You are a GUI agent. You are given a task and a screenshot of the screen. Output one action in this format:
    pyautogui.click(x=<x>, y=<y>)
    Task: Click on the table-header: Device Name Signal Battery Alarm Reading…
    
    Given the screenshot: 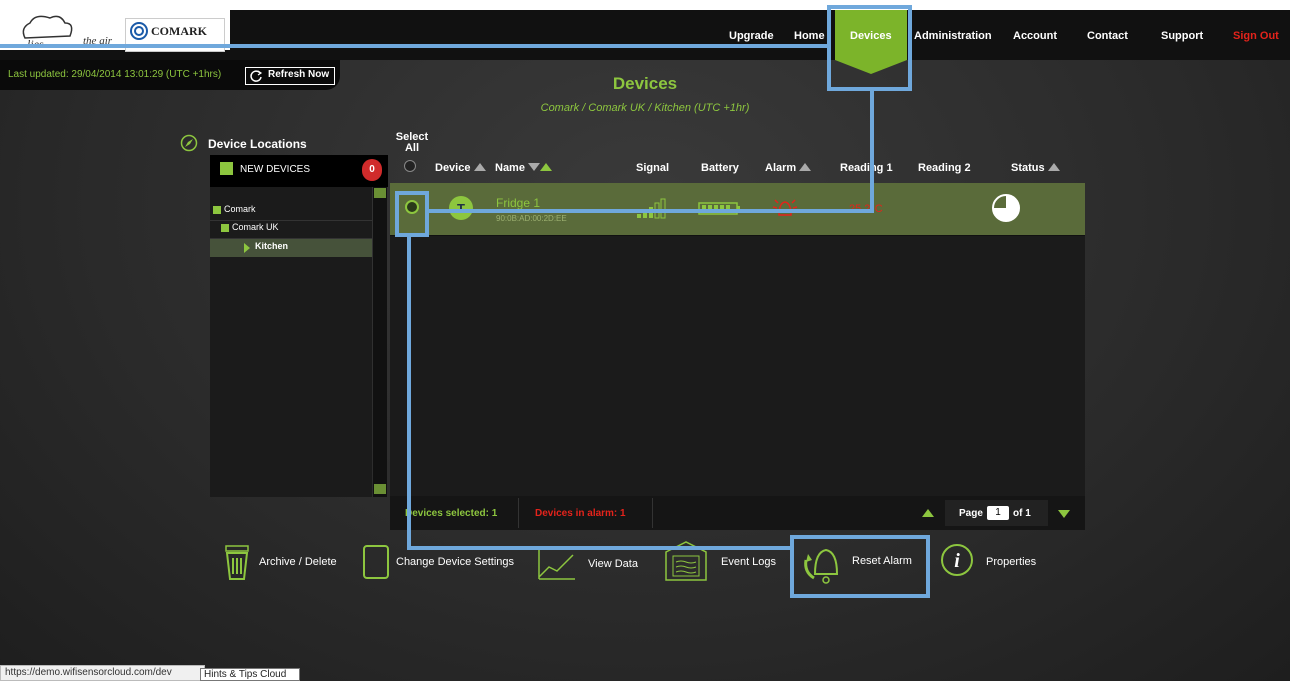 What is the action you would take?
    pyautogui.click(x=737, y=169)
    